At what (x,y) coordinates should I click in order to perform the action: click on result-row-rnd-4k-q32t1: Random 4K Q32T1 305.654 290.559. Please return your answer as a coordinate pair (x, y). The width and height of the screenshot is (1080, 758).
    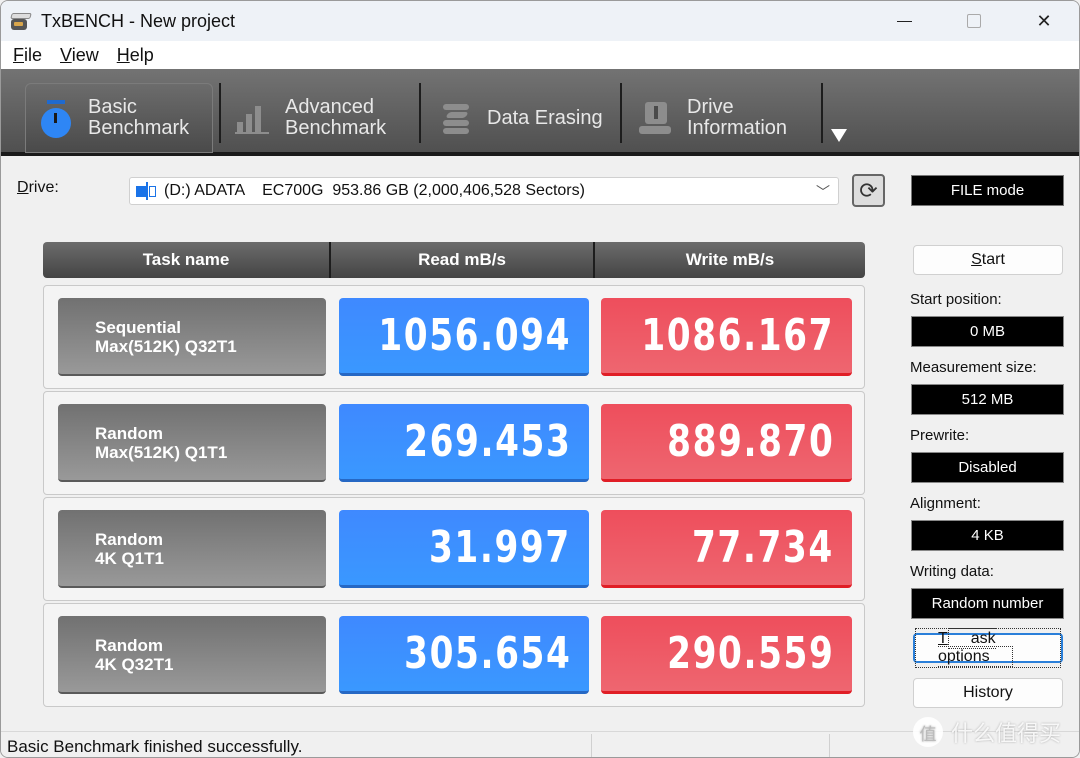
    Looking at the image, I should click on (454, 655).